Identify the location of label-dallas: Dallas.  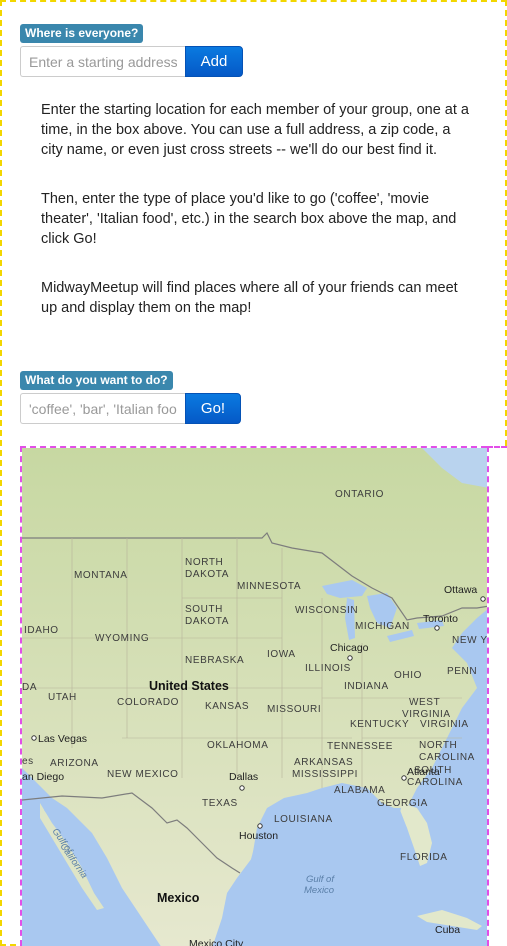
(243, 777).